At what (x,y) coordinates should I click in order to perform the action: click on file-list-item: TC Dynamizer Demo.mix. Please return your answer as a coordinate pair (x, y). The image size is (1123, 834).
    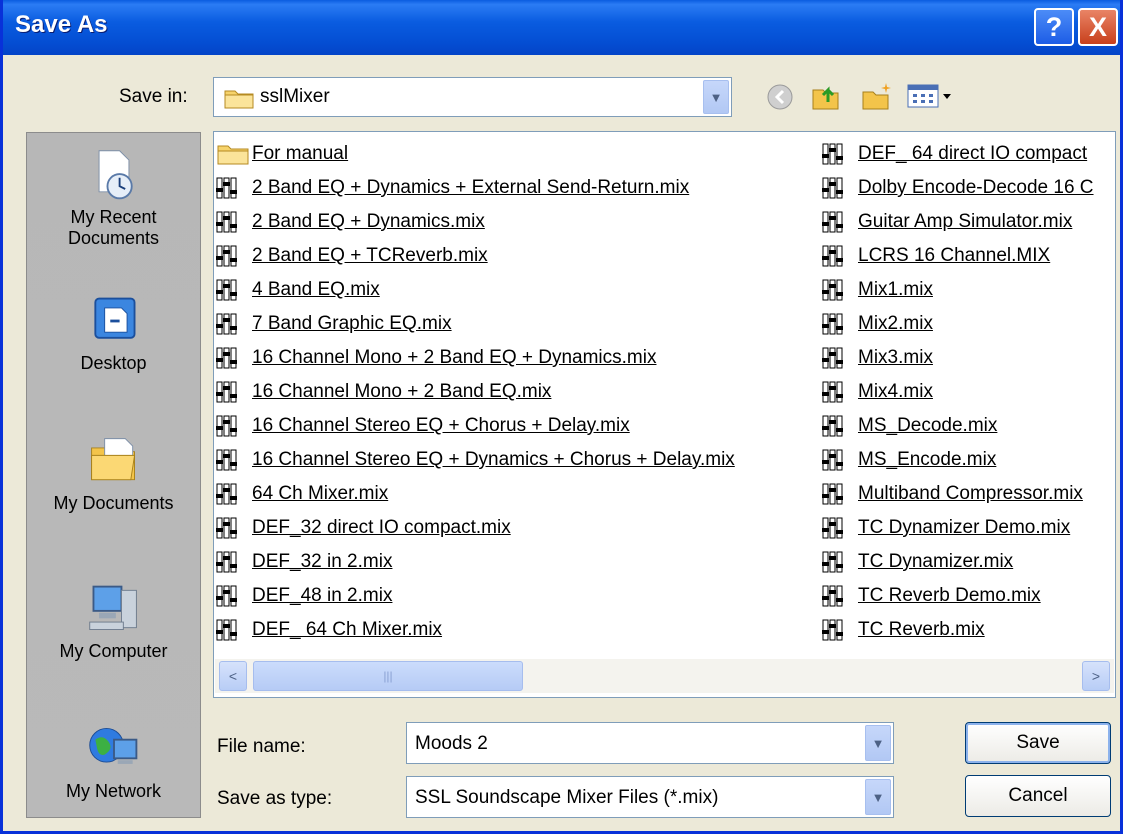
    Looking at the image, I should click on (968, 531).